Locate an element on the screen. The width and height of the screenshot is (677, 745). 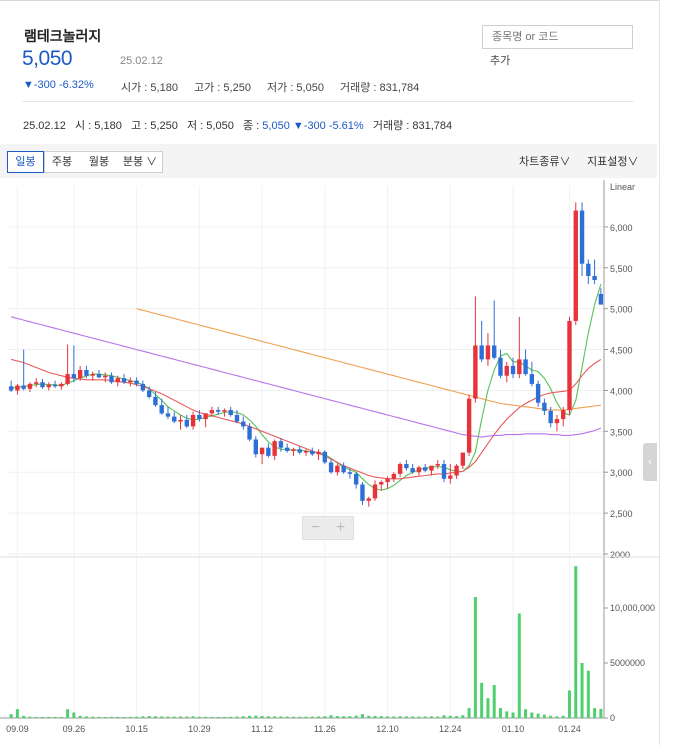
time-tick-label: 11.12 is located at coordinates (262, 729).